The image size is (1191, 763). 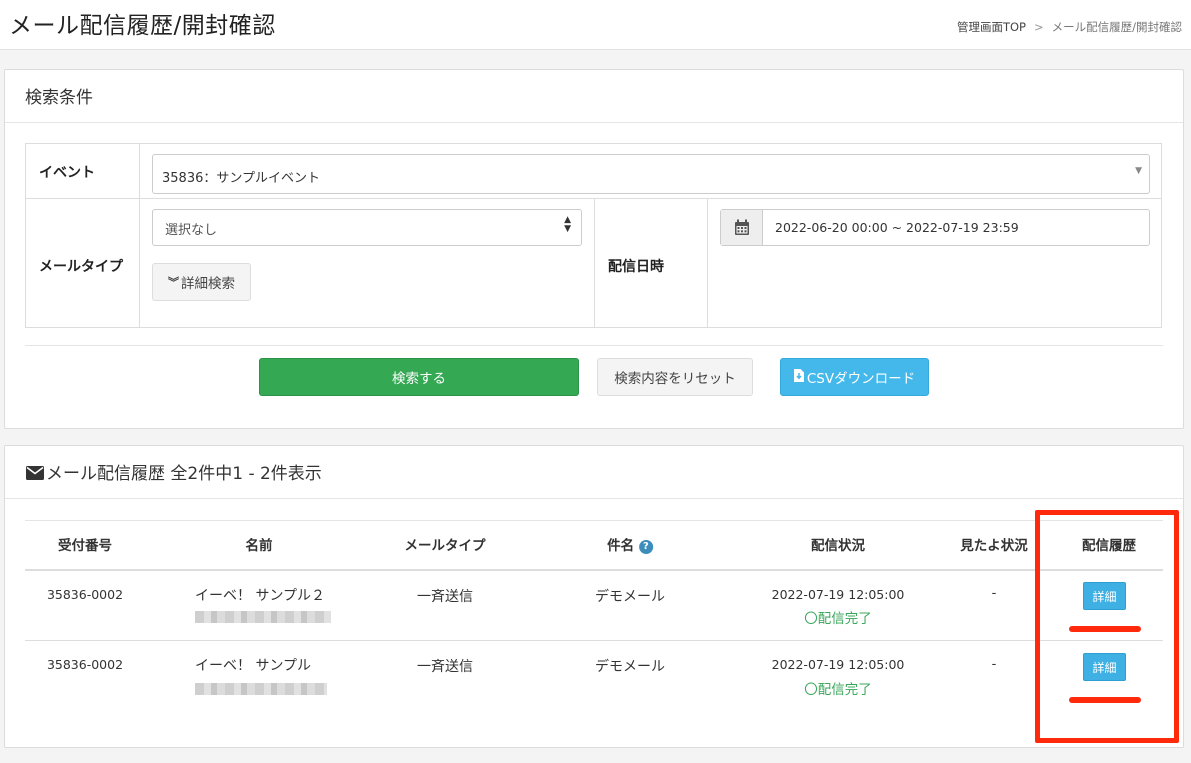 What do you see at coordinates (594, 570) in the screenshot?
I see `table-header-border` at bounding box center [594, 570].